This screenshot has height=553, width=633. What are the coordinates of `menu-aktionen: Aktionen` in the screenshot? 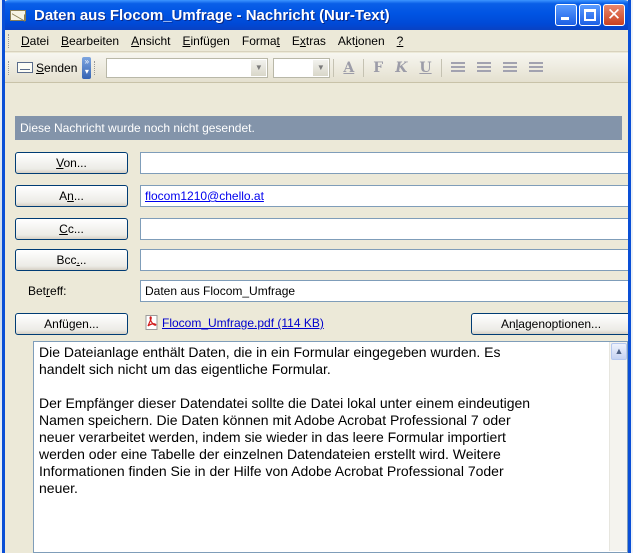 It's located at (361, 41).